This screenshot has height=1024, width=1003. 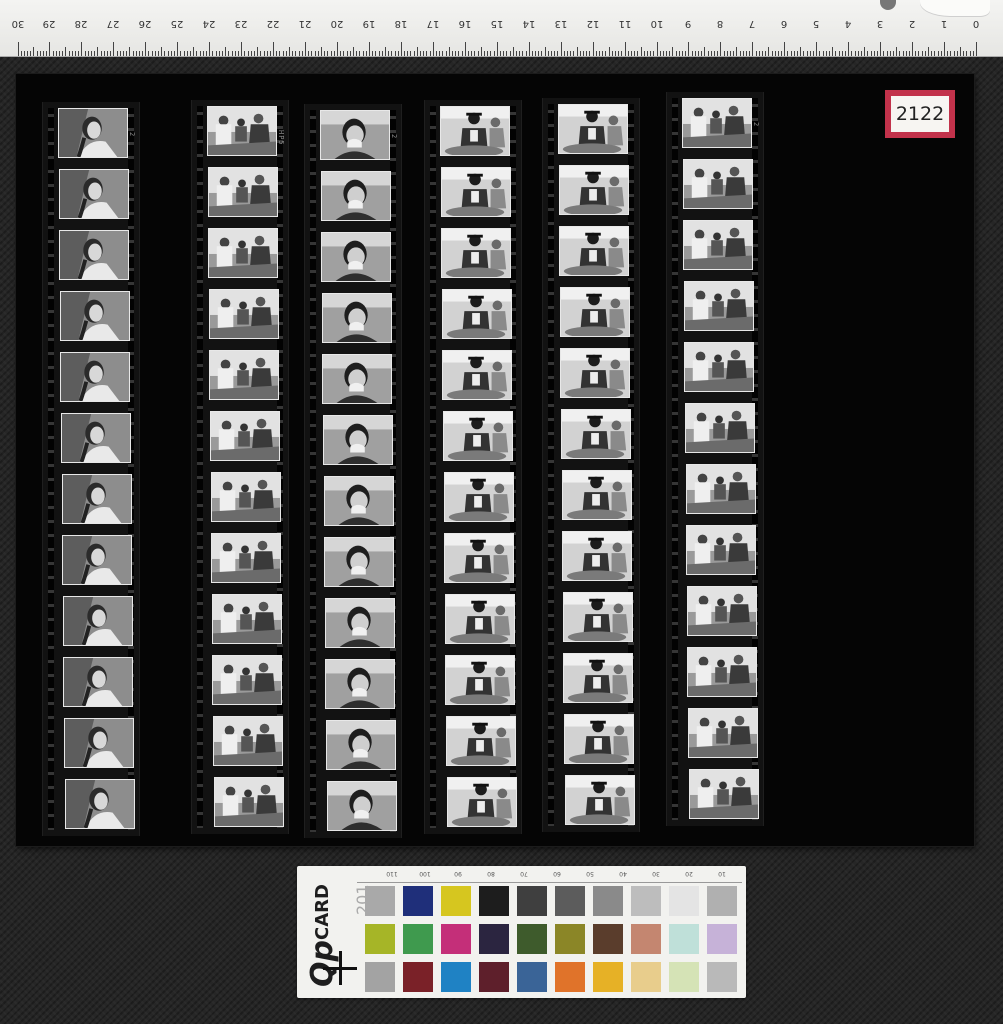 I want to click on ruler-number: 28, so click(x=81, y=23).